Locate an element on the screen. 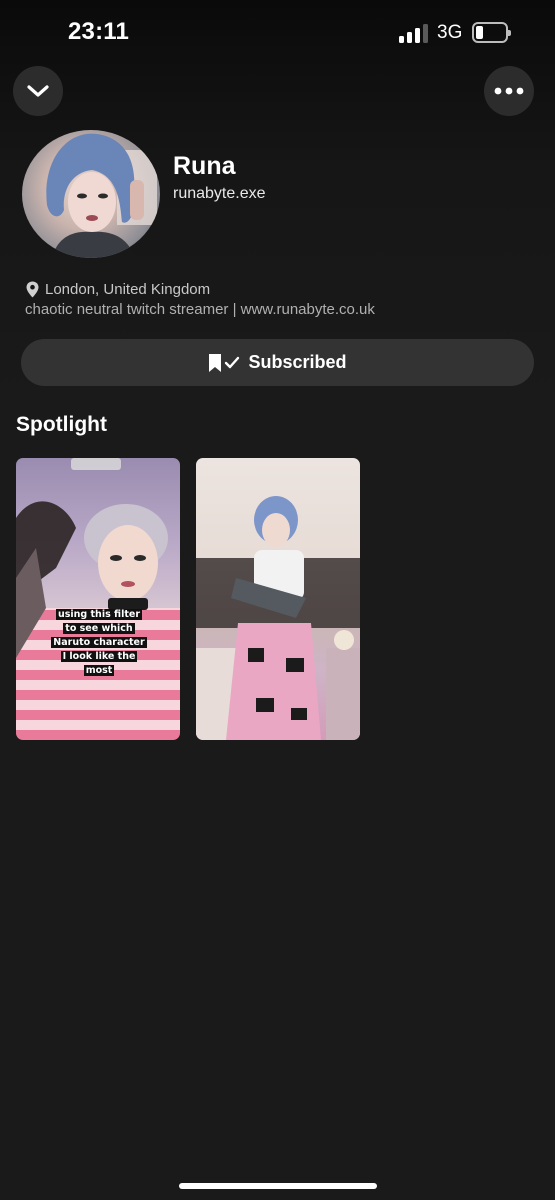 This screenshot has width=555, height=1200. cellular-signal-icon is located at coordinates (414, 33).